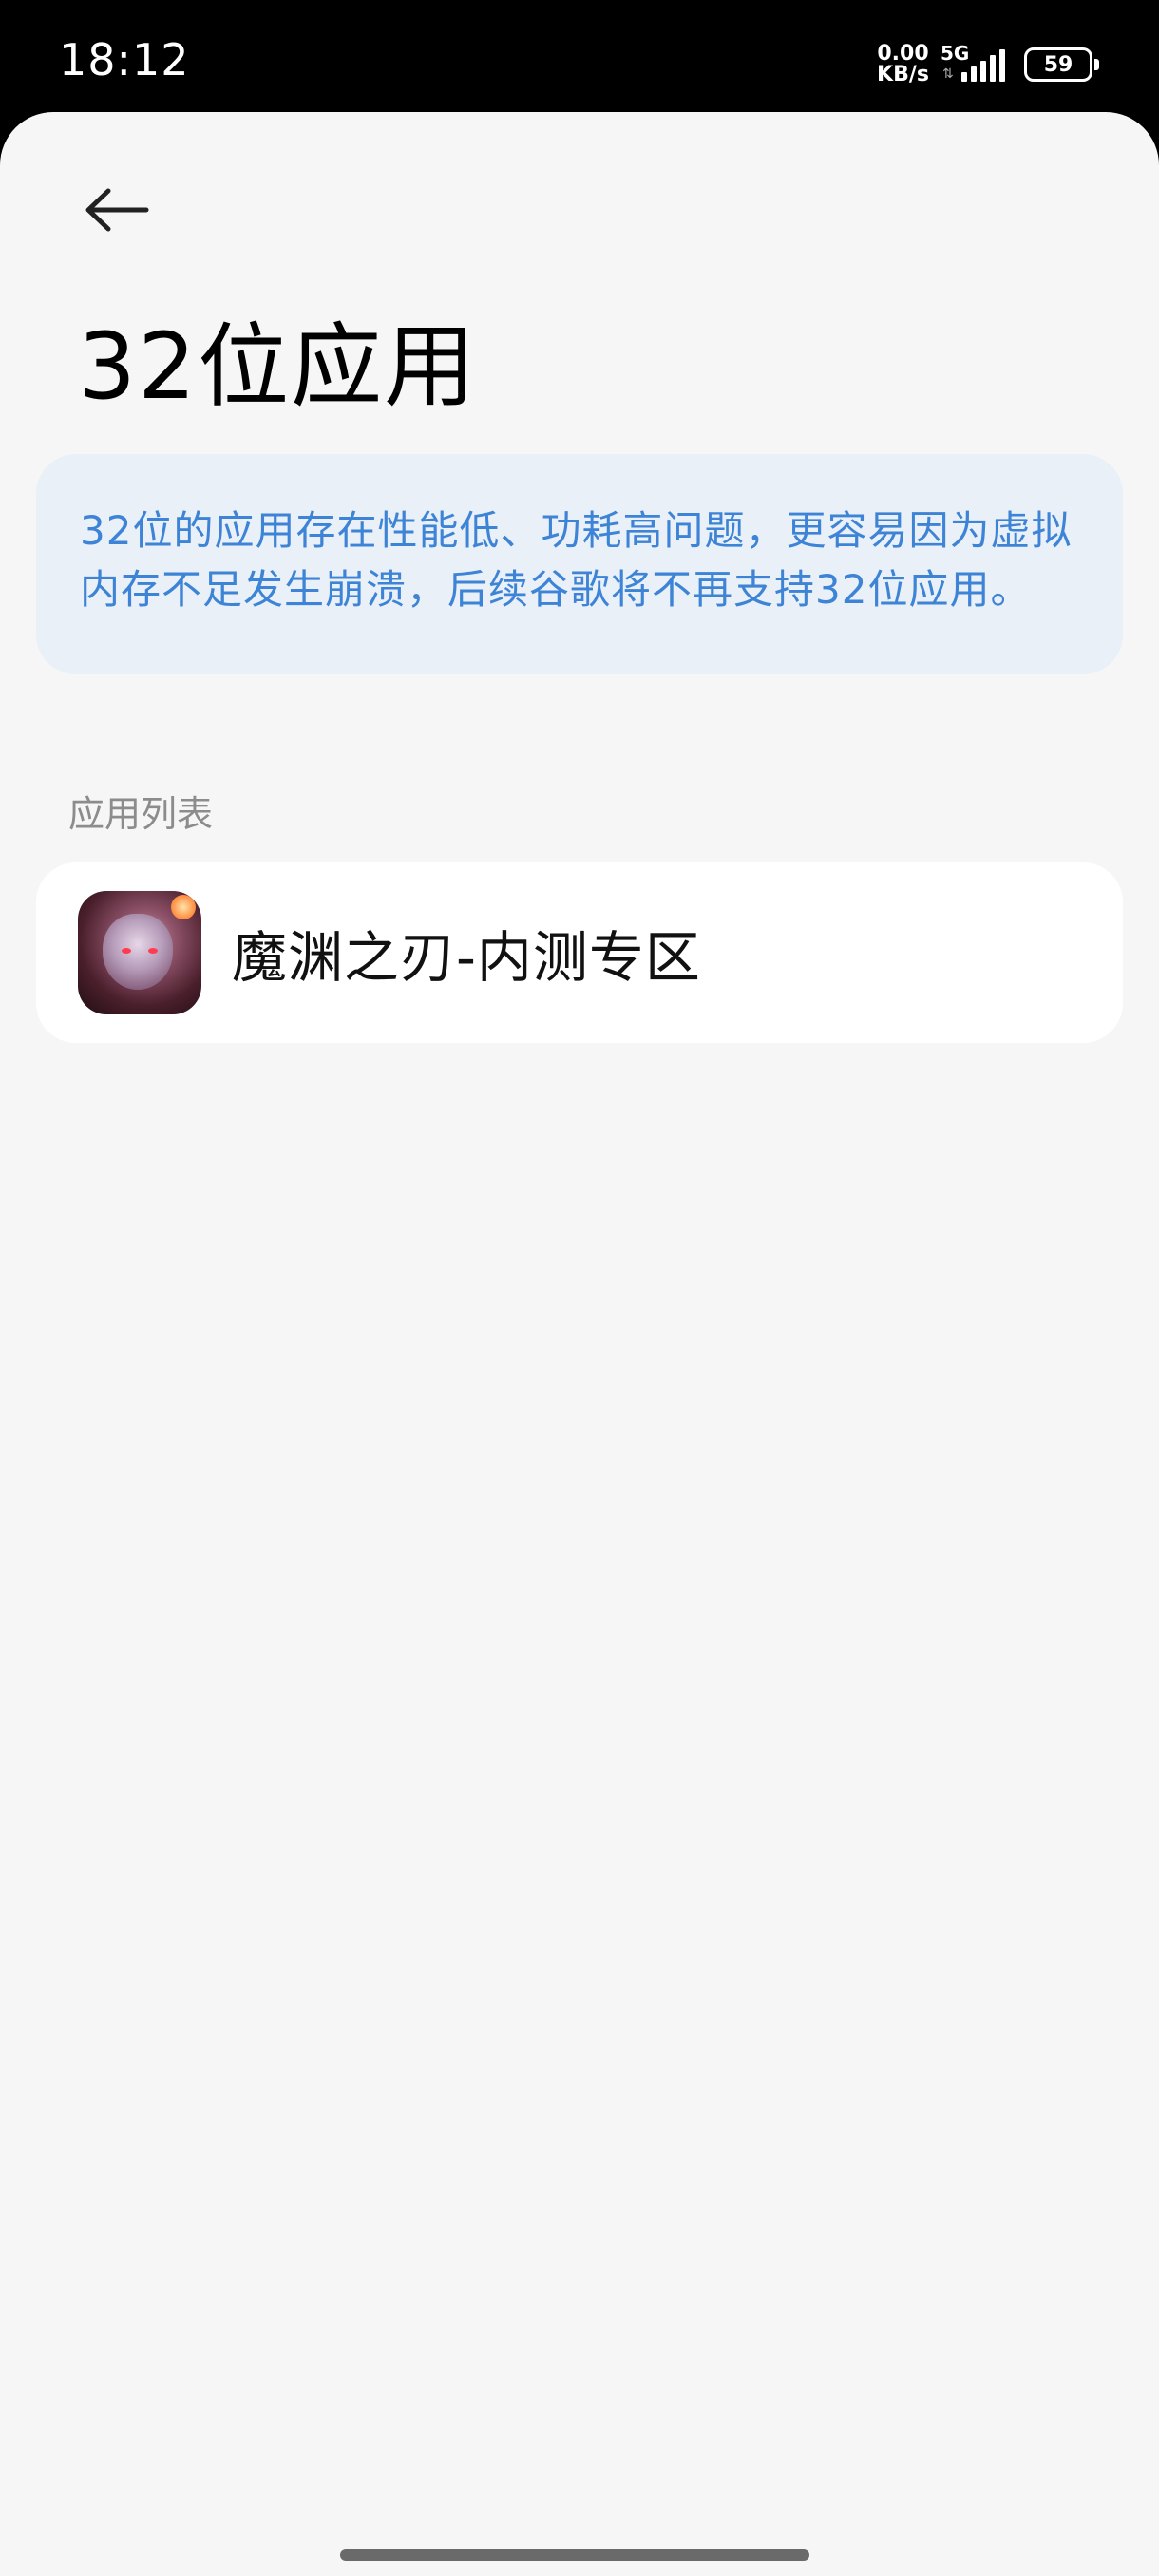 The image size is (1159, 2576). I want to click on signal-bars-icon, so click(983, 65).